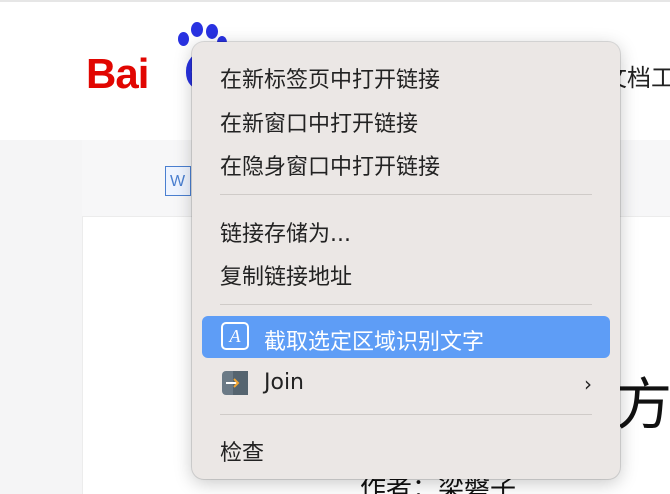  Describe the element at coordinates (319, 124) in the screenshot. I see `menu-item-label: 在新窗口中打开链接` at that location.